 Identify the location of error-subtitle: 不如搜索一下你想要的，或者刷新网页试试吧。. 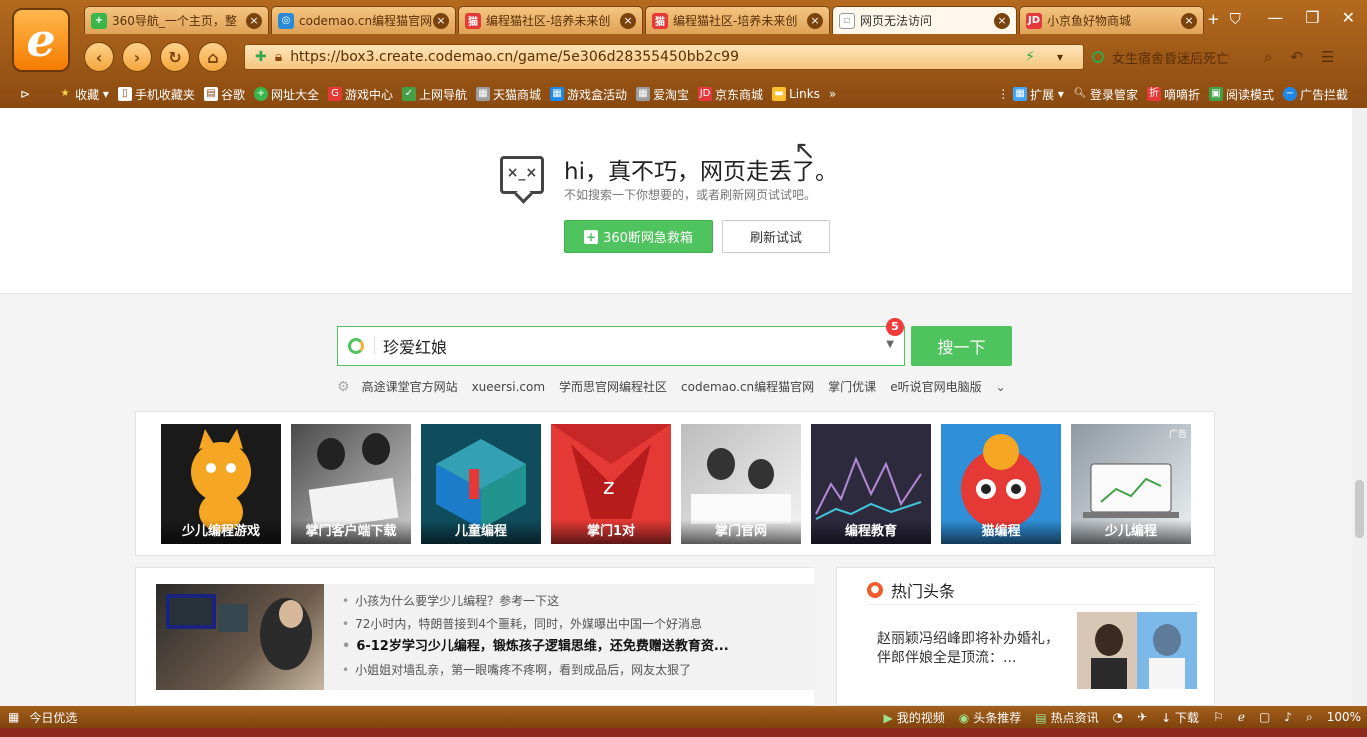
(690, 195).